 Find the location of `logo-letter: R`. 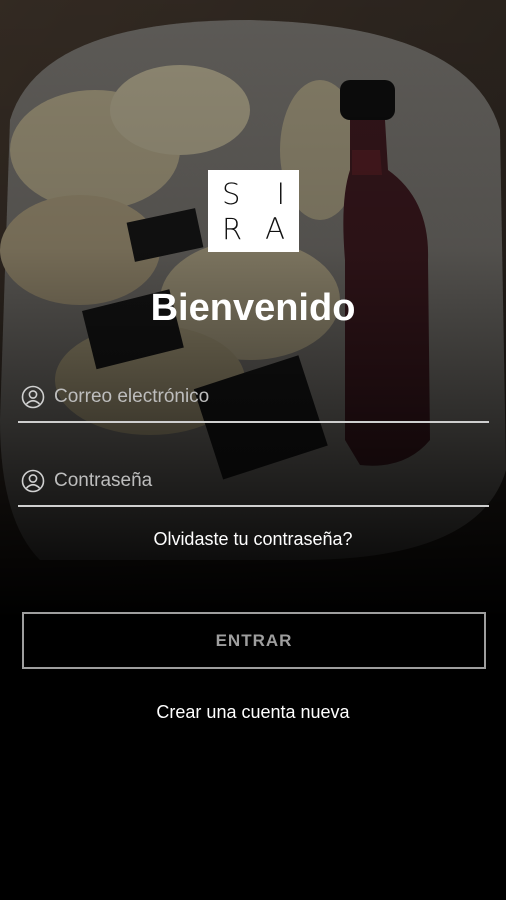

logo-letter: R is located at coordinates (232, 229).